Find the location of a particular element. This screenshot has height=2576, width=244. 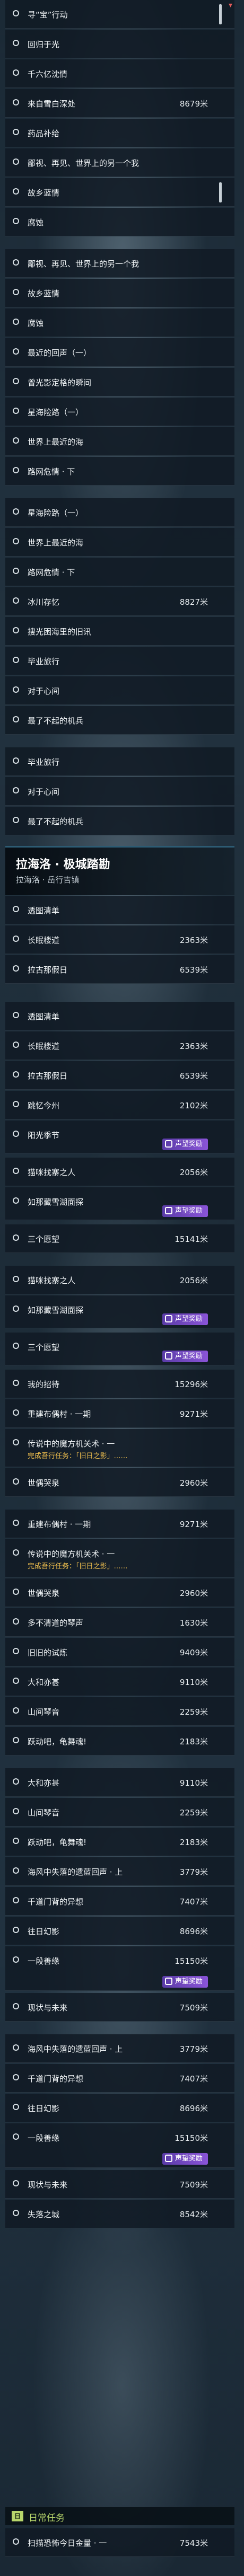

quest-title: 猫咪找寨之人 is located at coordinates (52, 1280).